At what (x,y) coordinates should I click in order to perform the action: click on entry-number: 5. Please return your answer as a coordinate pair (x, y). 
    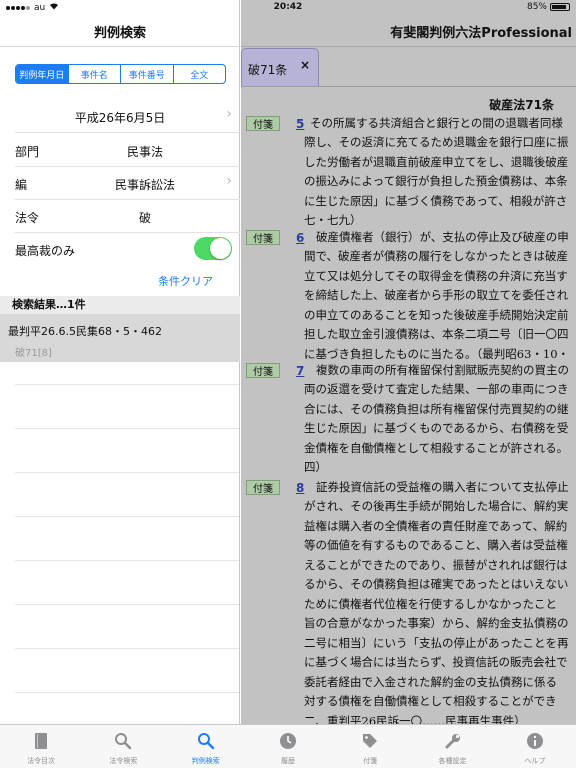
    Looking at the image, I should click on (300, 124).